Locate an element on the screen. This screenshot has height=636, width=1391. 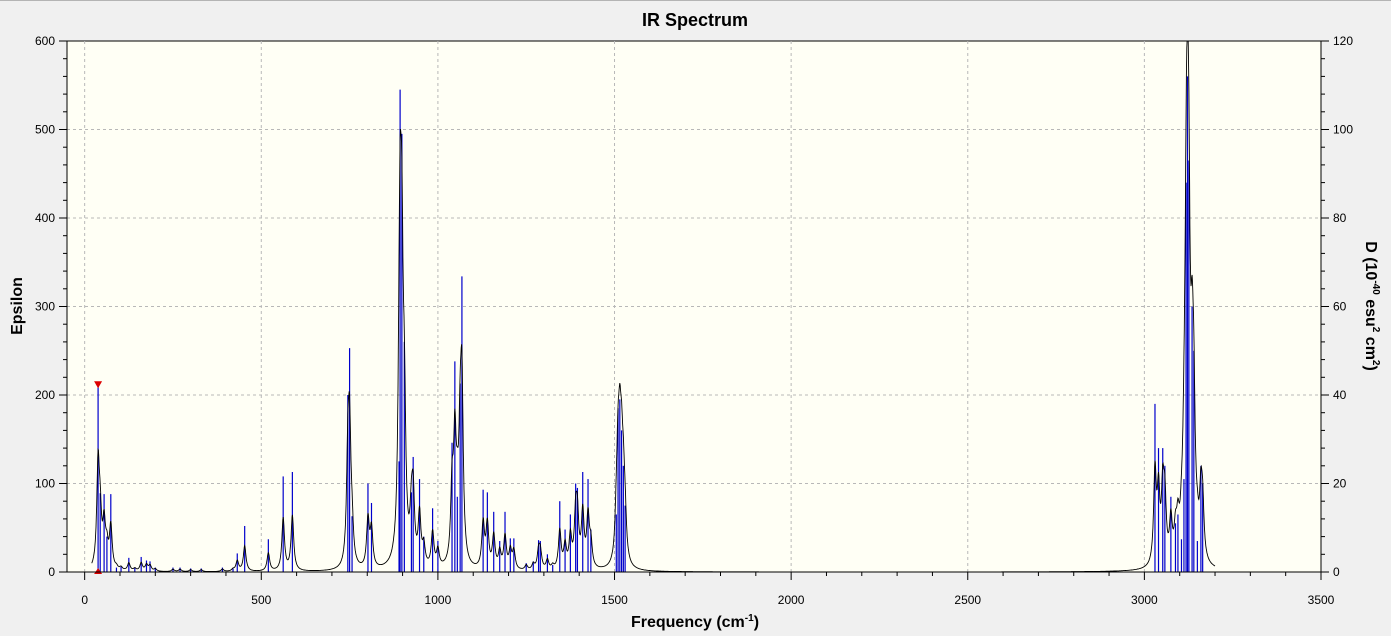
y-tick-label: 100 is located at coordinates (45, 484).